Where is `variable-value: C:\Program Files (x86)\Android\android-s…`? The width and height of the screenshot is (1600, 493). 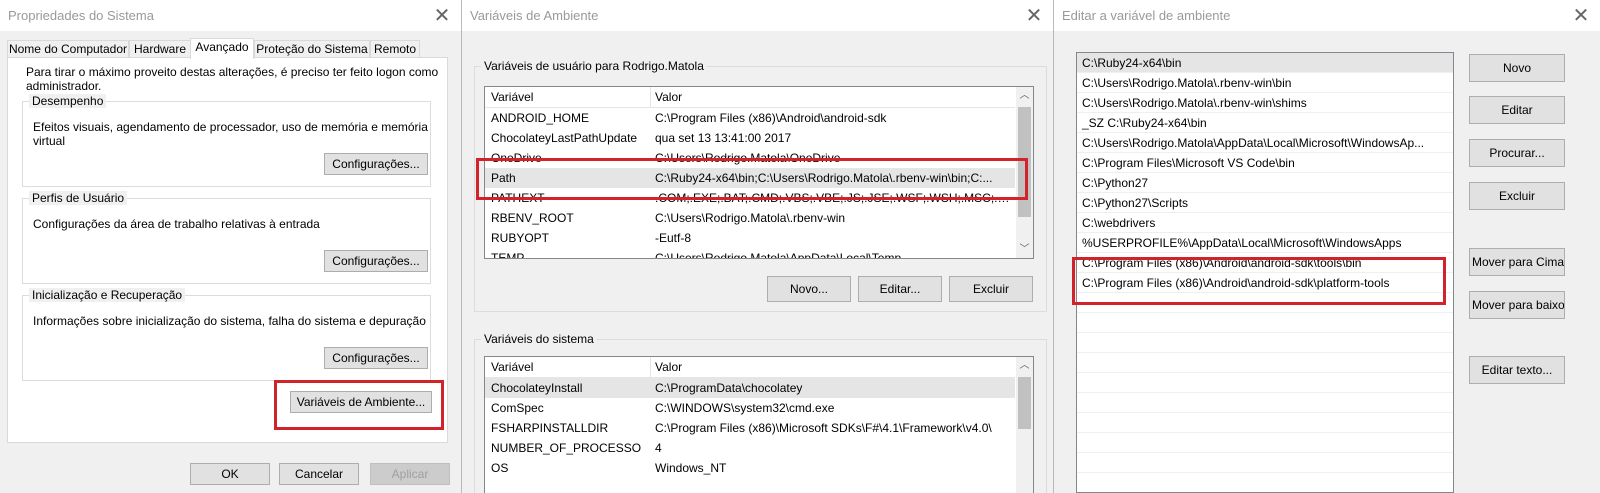 variable-value: C:\Program Files (x86)\Android\android-s… is located at coordinates (771, 118).